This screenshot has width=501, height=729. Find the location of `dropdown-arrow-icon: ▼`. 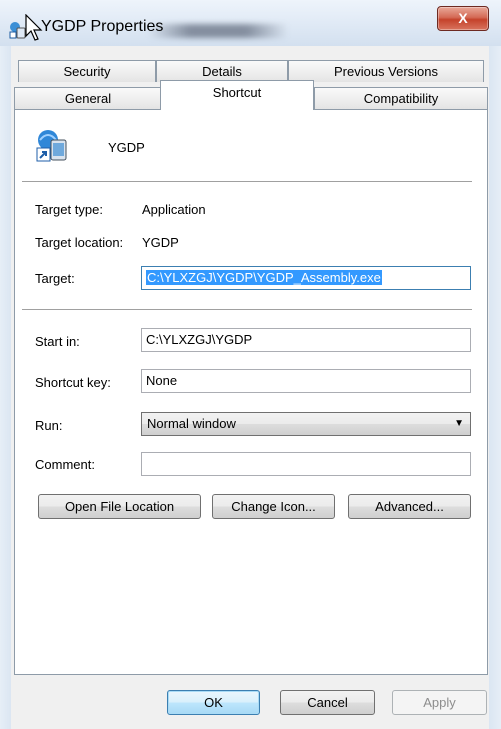

dropdown-arrow-icon: ▼ is located at coordinates (459, 423).